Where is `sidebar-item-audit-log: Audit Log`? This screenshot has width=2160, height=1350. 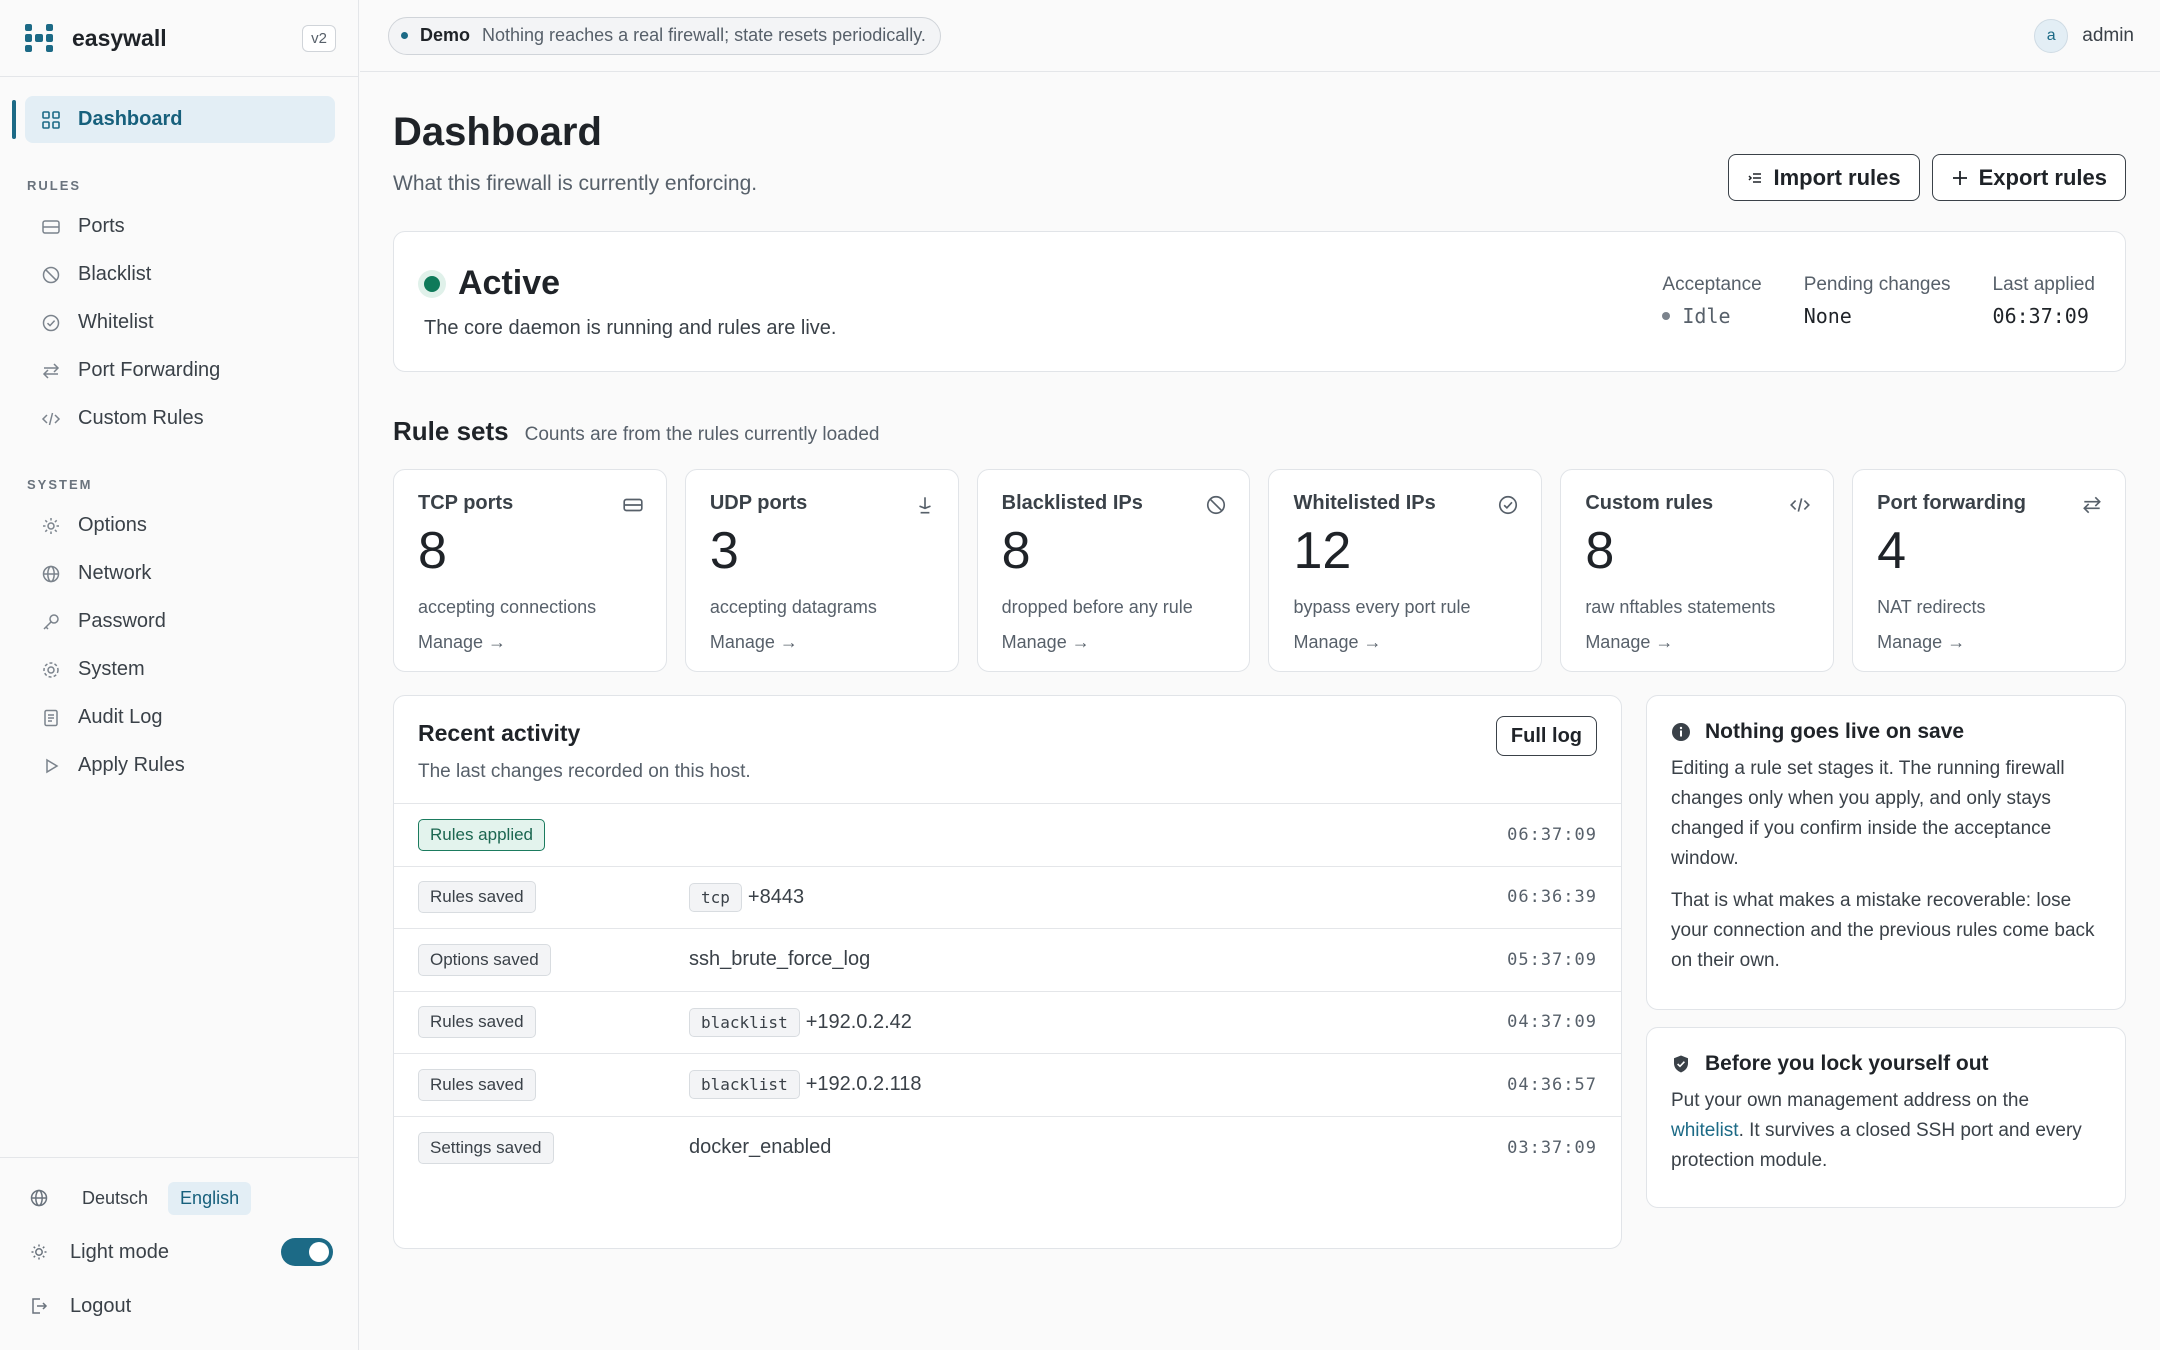
sidebar-item-audit-log: Audit Log is located at coordinates (180, 717).